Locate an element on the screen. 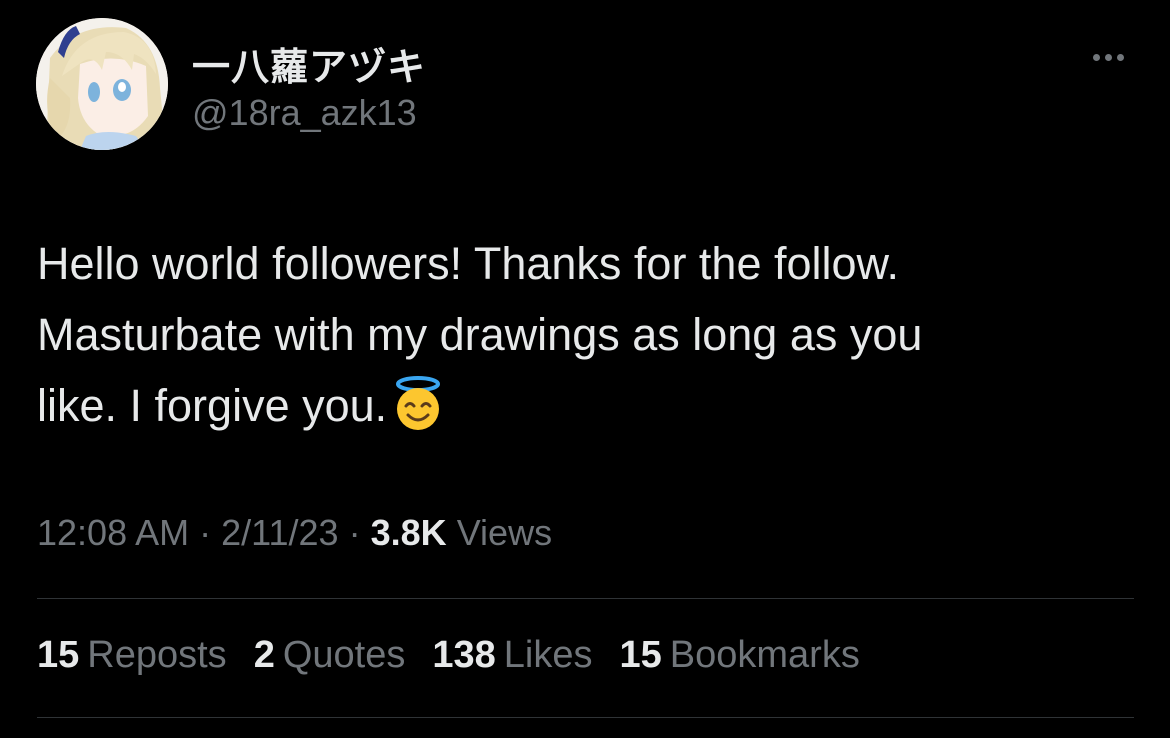 This screenshot has height=738, width=1170. tweet-text-line: like. I forgive you. is located at coordinates (212, 405).